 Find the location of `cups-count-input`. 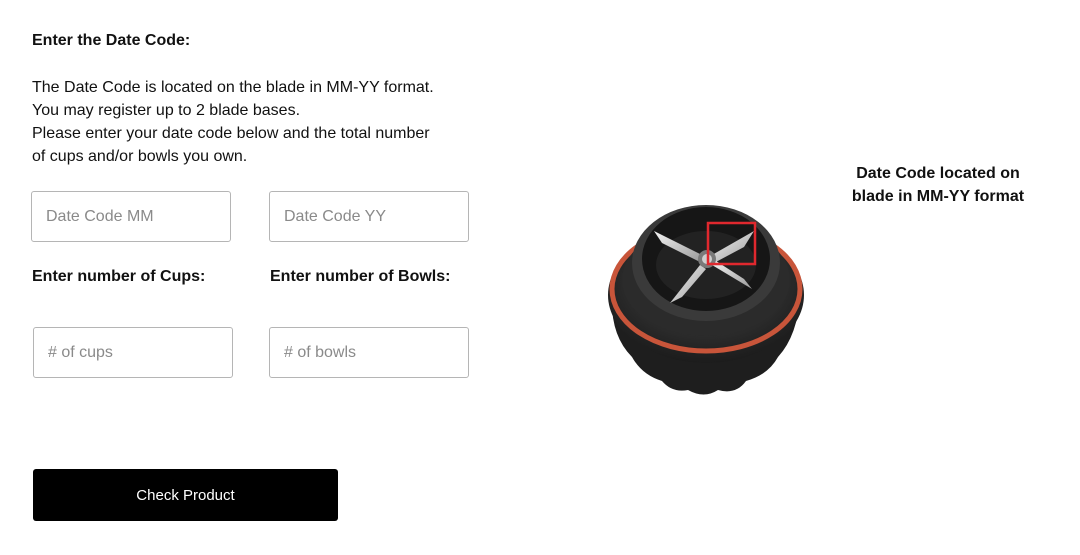

cups-count-input is located at coordinates (133, 352).